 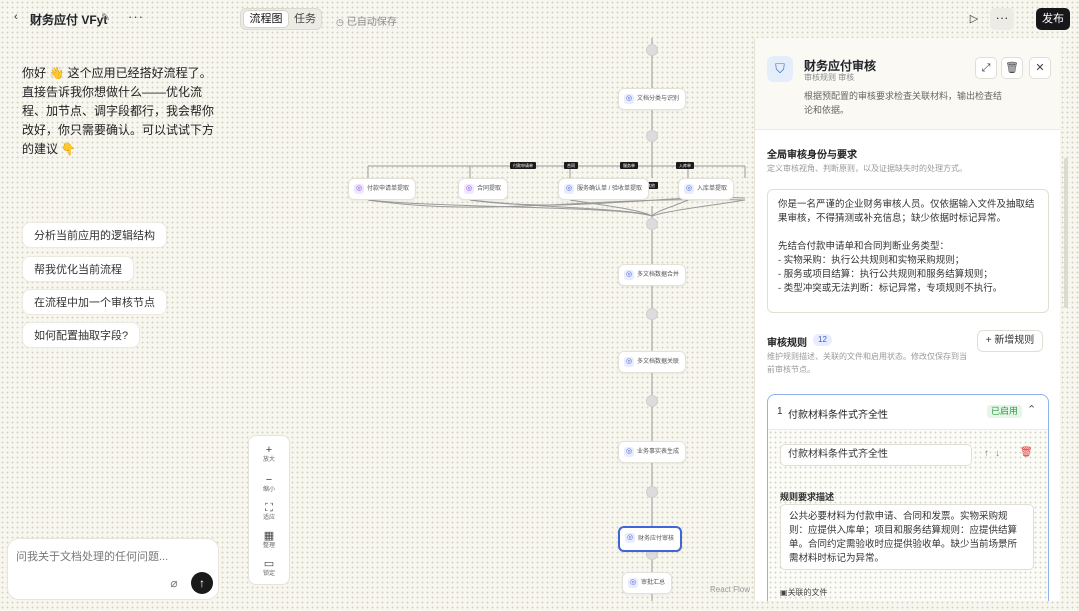 I want to click on flow-node-fact-table: ◎ 业务事实表生成, so click(x=652, y=452).